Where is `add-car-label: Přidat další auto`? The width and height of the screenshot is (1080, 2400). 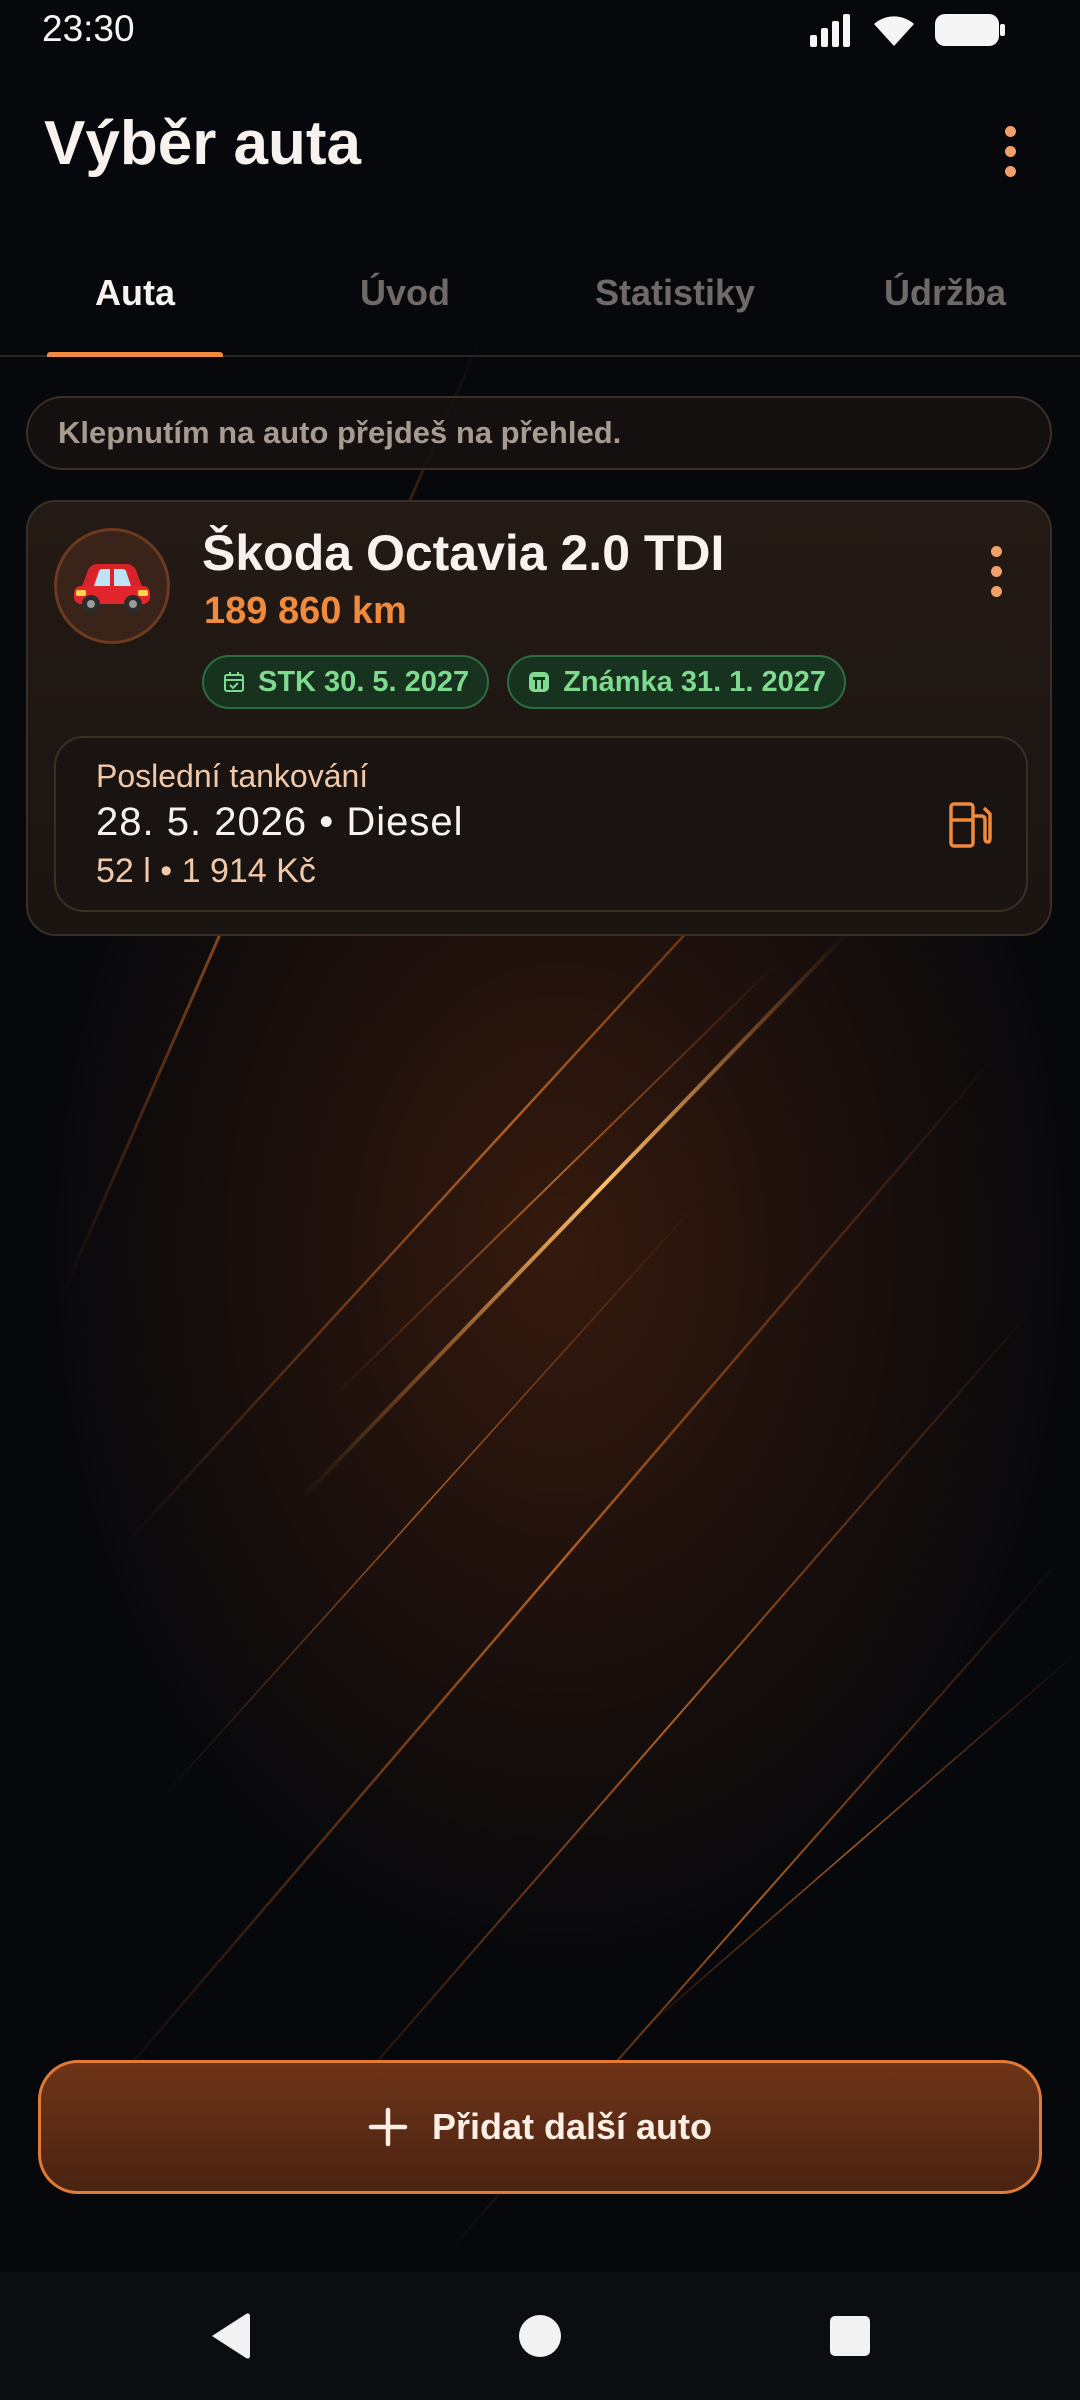 add-car-label: Přidat další auto is located at coordinates (572, 2126).